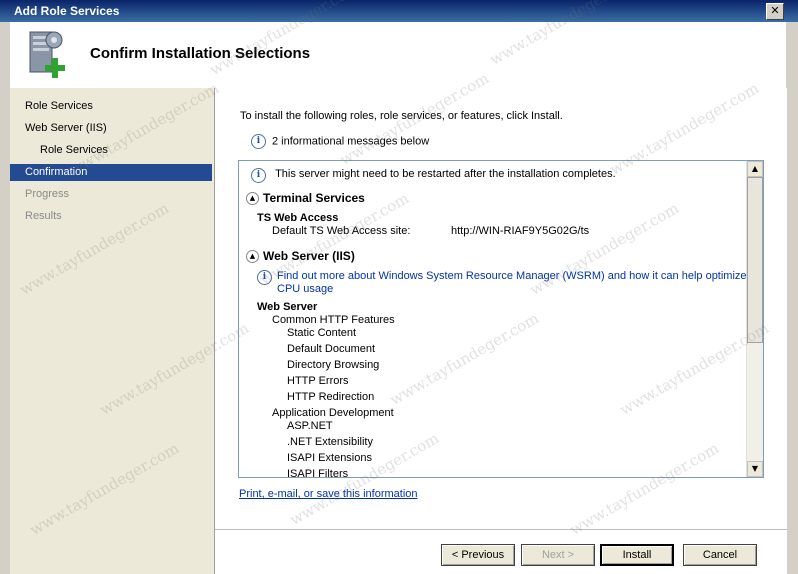 The width and height of the screenshot is (798, 574). What do you see at coordinates (331, 397) in the screenshot?
I see `feature-item: HTTP Redirection` at bounding box center [331, 397].